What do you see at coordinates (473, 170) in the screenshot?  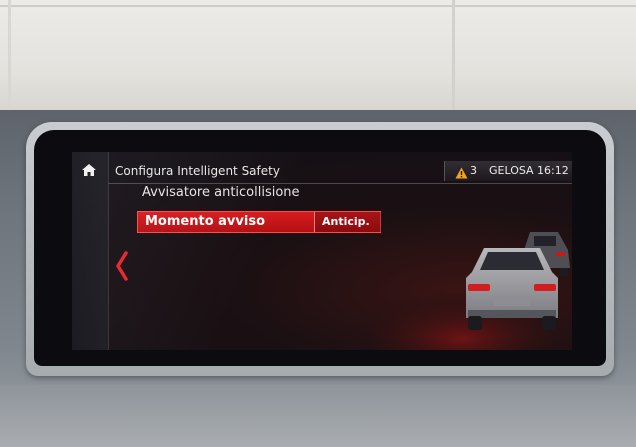 I see `warning-count: 3` at bounding box center [473, 170].